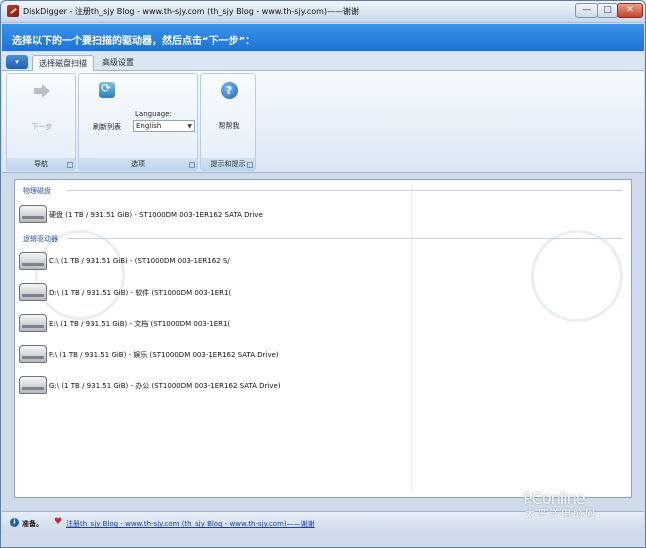 Image resolution: width=646 pixels, height=548 pixels. I want to click on help-icon: ?, so click(229, 90).